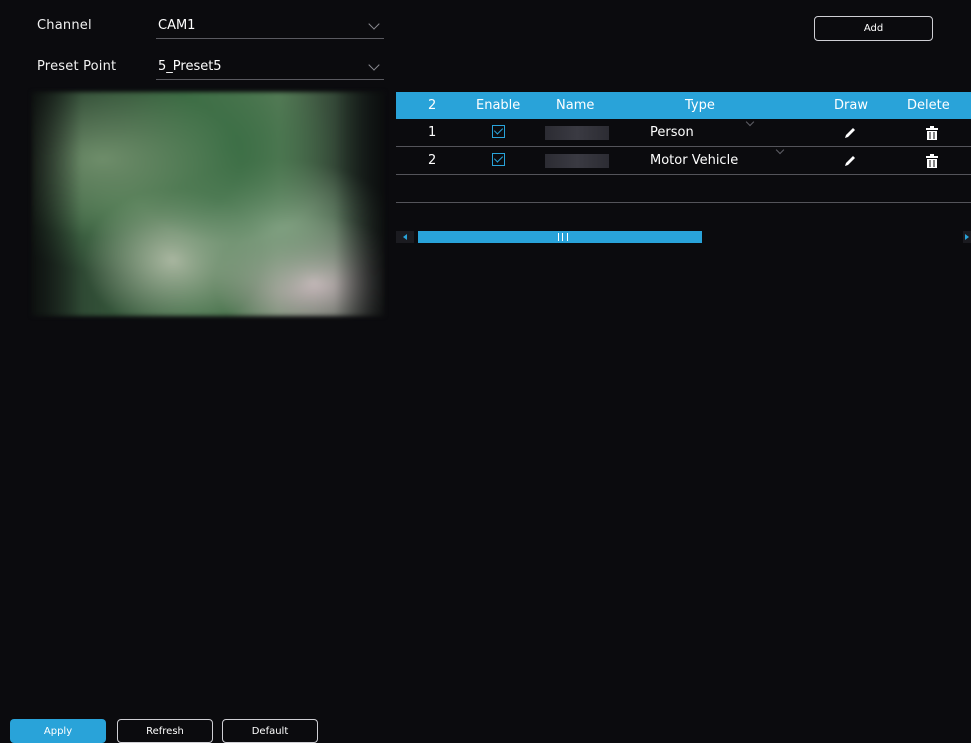 This screenshot has height=743, width=971. I want to click on column-header-type: Type, so click(700, 105).